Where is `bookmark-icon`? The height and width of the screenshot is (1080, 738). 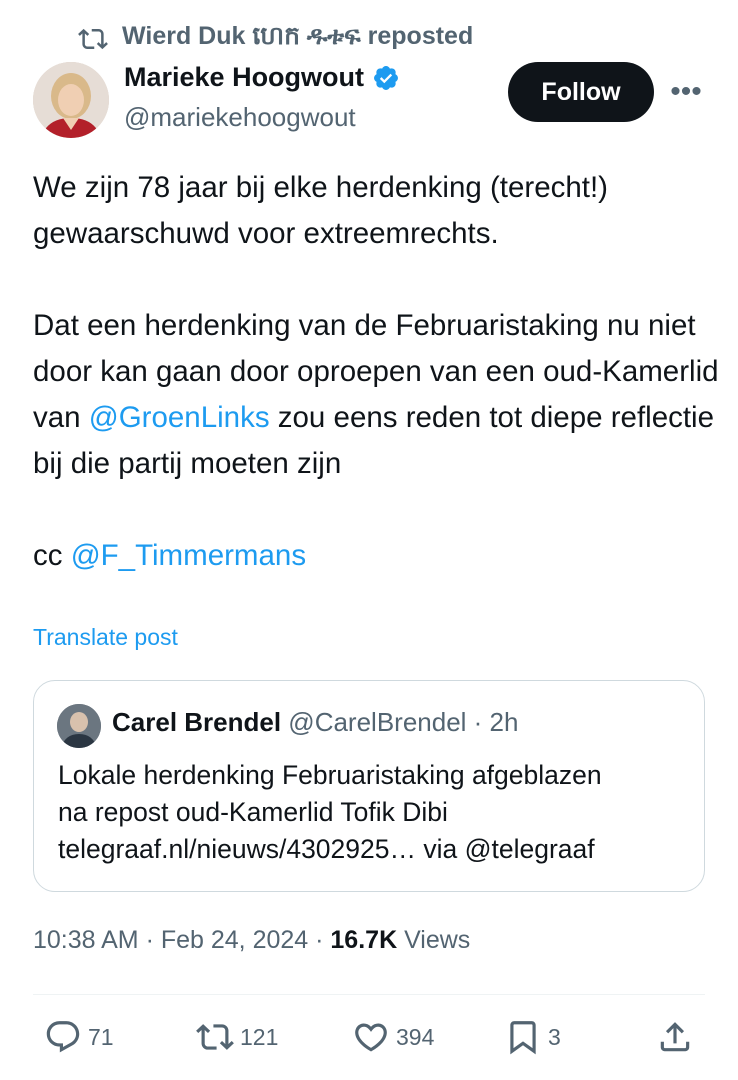 bookmark-icon is located at coordinates (523, 1038).